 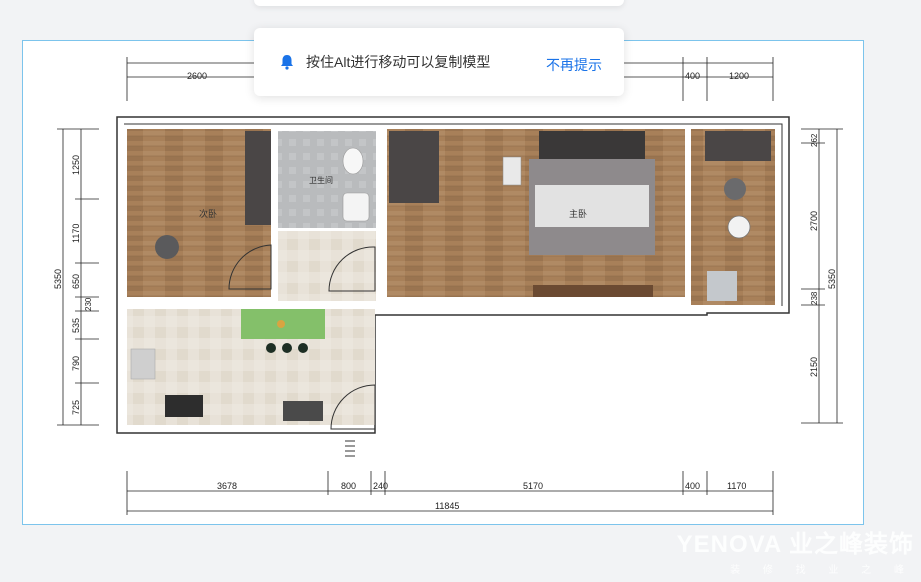 What do you see at coordinates (822, 570) in the screenshot?
I see `watermark-sub: 装 修 找 业 之 峰` at bounding box center [822, 570].